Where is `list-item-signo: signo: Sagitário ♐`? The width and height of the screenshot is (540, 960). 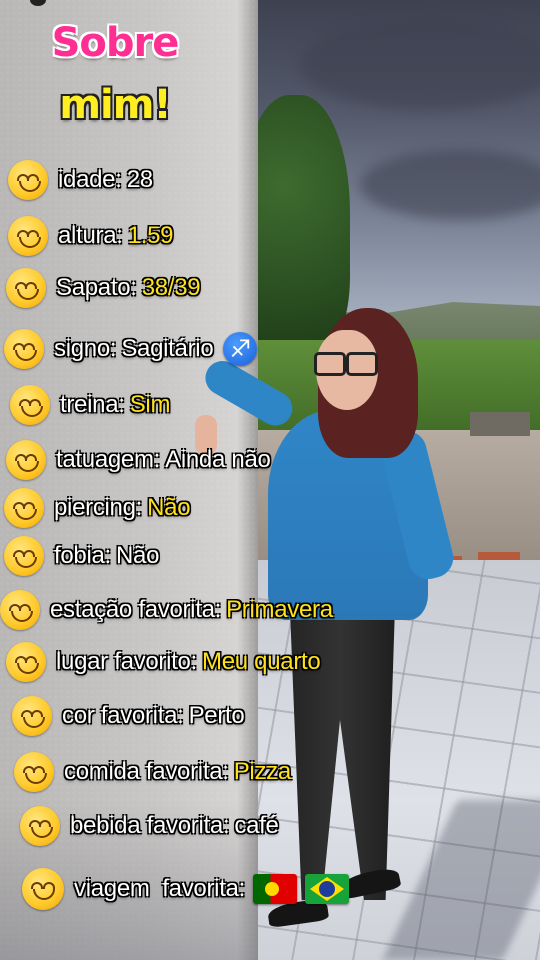 list-item-signo: signo: Sagitário ♐ is located at coordinates (131, 349).